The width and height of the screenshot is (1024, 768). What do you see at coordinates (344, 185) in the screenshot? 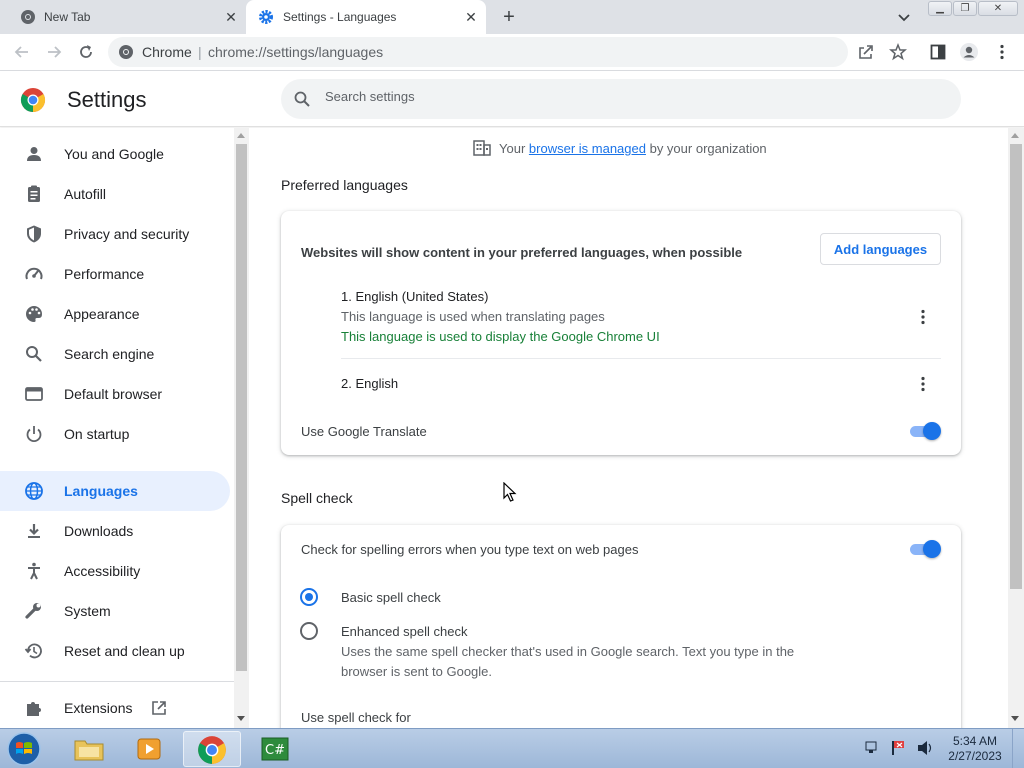
I see `section-title-preferred-languages: Preferred languages` at bounding box center [344, 185].